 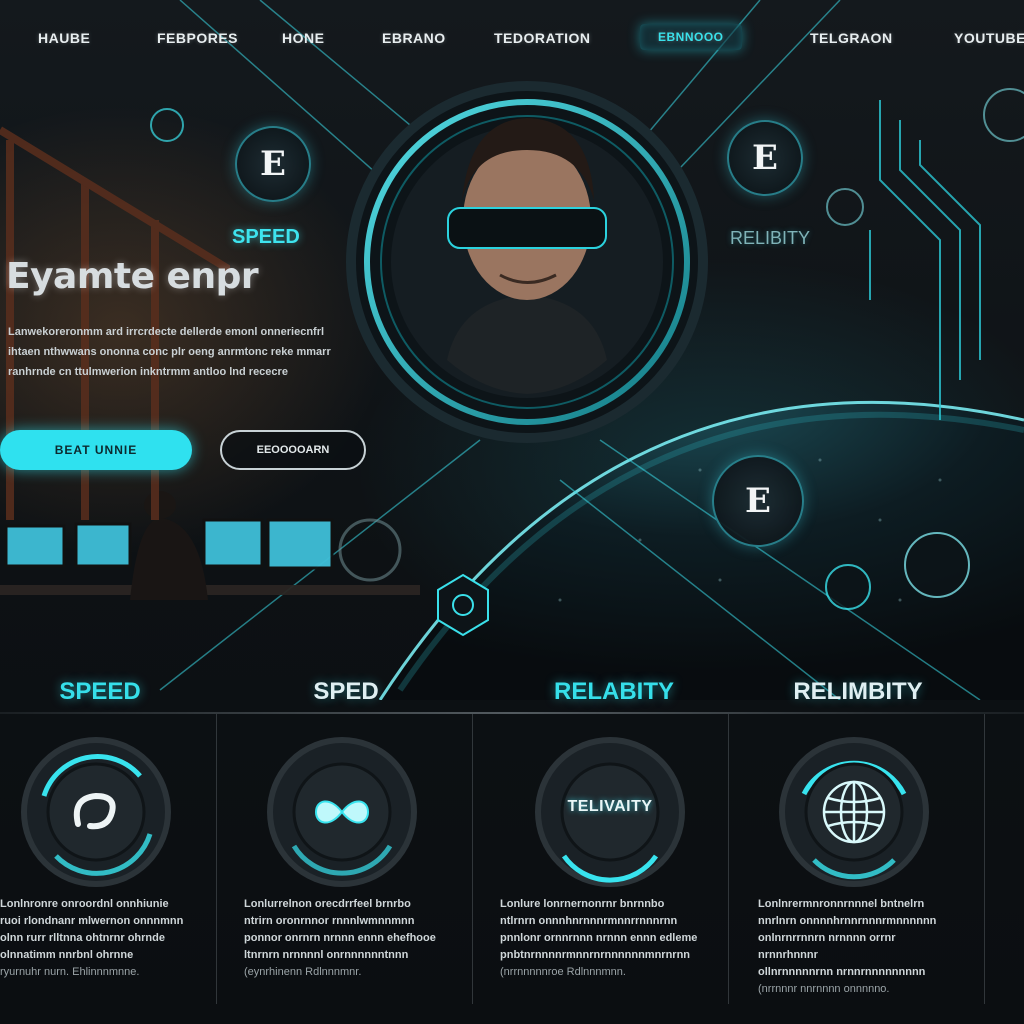 What do you see at coordinates (346, 691) in the screenshot?
I see `feature-title: SPED` at bounding box center [346, 691].